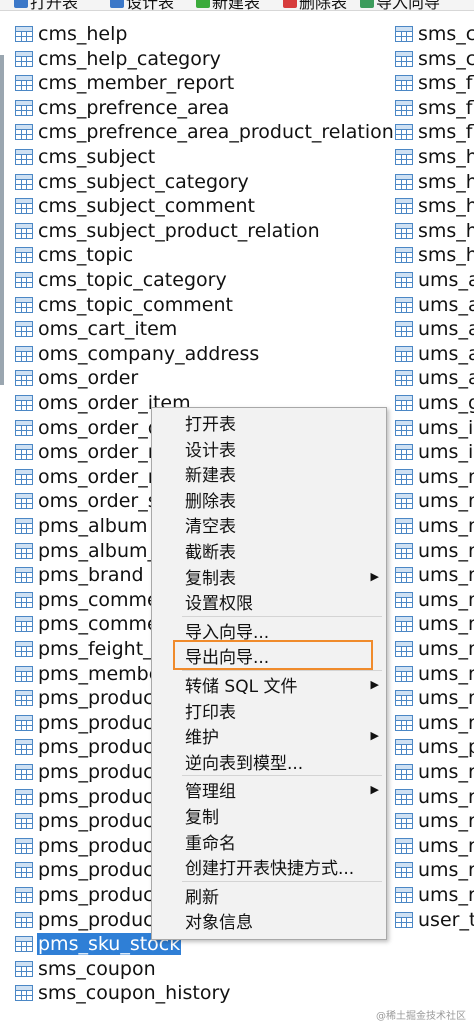 Image resolution: width=474 pixels, height=1027 pixels. What do you see at coordinates (205, 132) in the screenshot?
I see `table-row: cms_prefrence_area_product_relation` at bounding box center [205, 132].